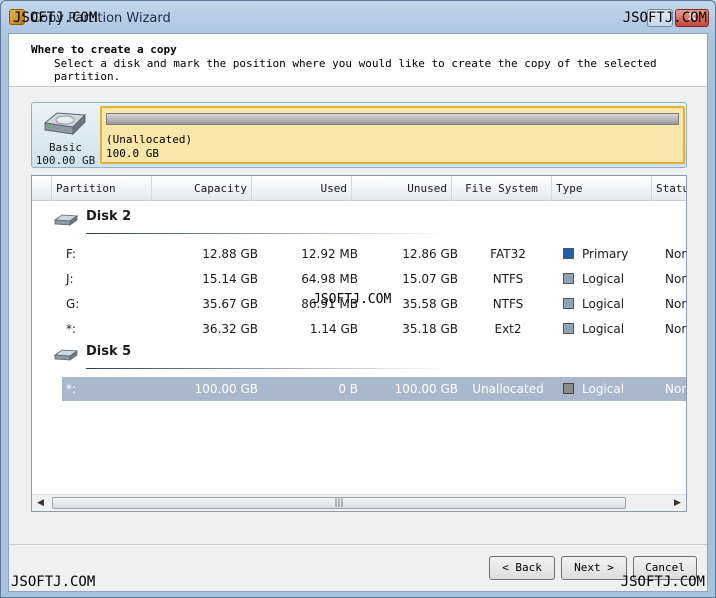  I want to click on disk-type: Basic, so click(65, 147).